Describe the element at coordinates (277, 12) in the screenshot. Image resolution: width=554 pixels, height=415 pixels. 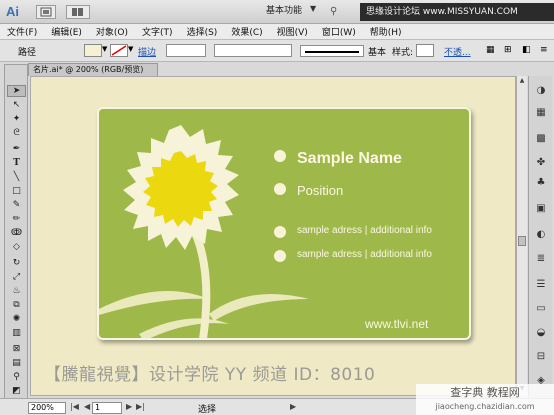
I see `title-bar: Ai 基本功能 ▼ ⚲ 思缘设计论坛 www.MISSYUAN.COM` at that location.